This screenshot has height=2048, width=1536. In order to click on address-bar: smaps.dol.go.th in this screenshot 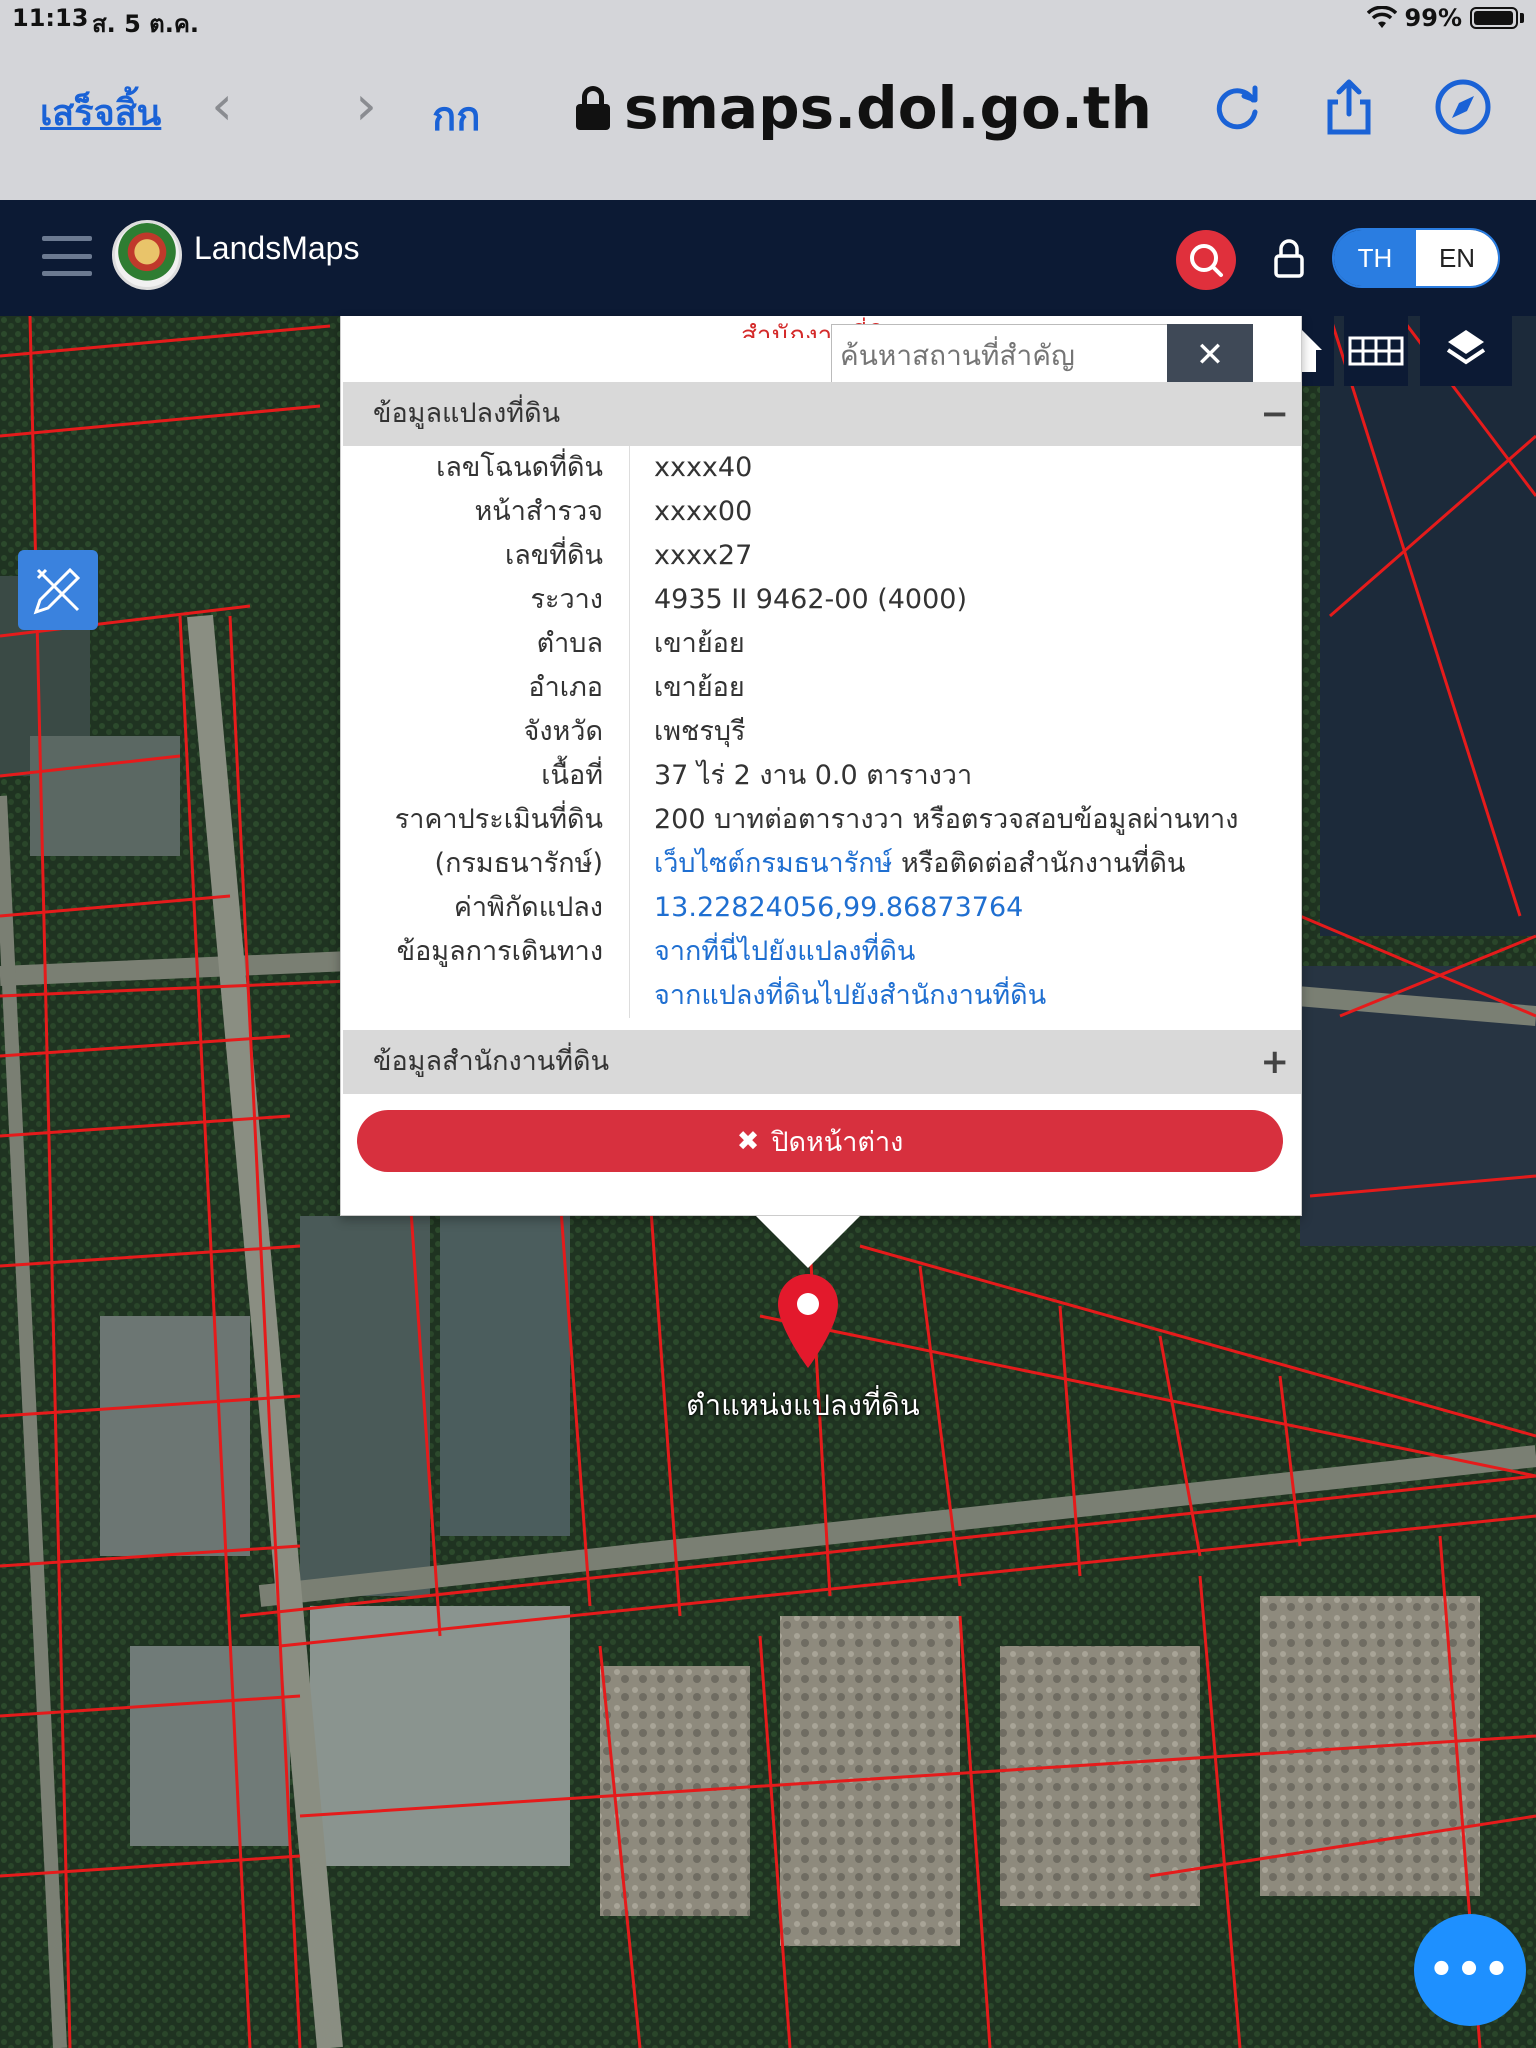, I will do `click(864, 108)`.